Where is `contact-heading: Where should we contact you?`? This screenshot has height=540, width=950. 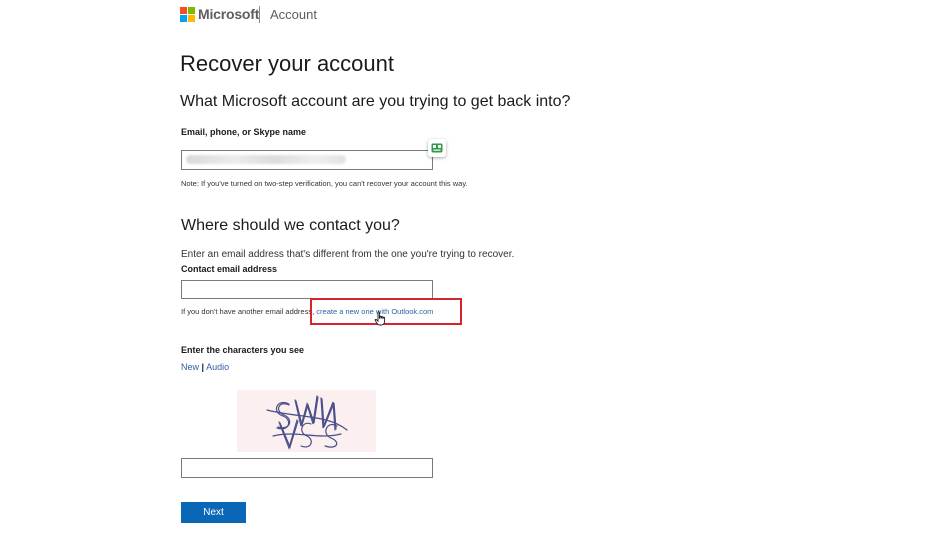
contact-heading: Where should we contact you? is located at coordinates (290, 225).